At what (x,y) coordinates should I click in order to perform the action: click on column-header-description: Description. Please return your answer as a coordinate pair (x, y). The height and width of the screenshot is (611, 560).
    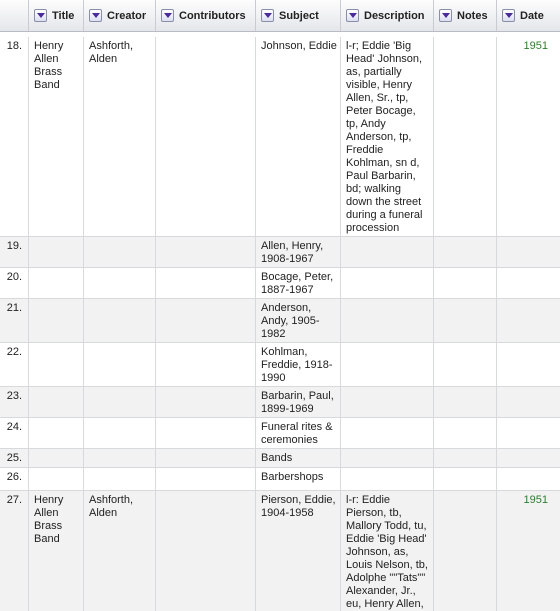
    Looking at the image, I should click on (387, 15).